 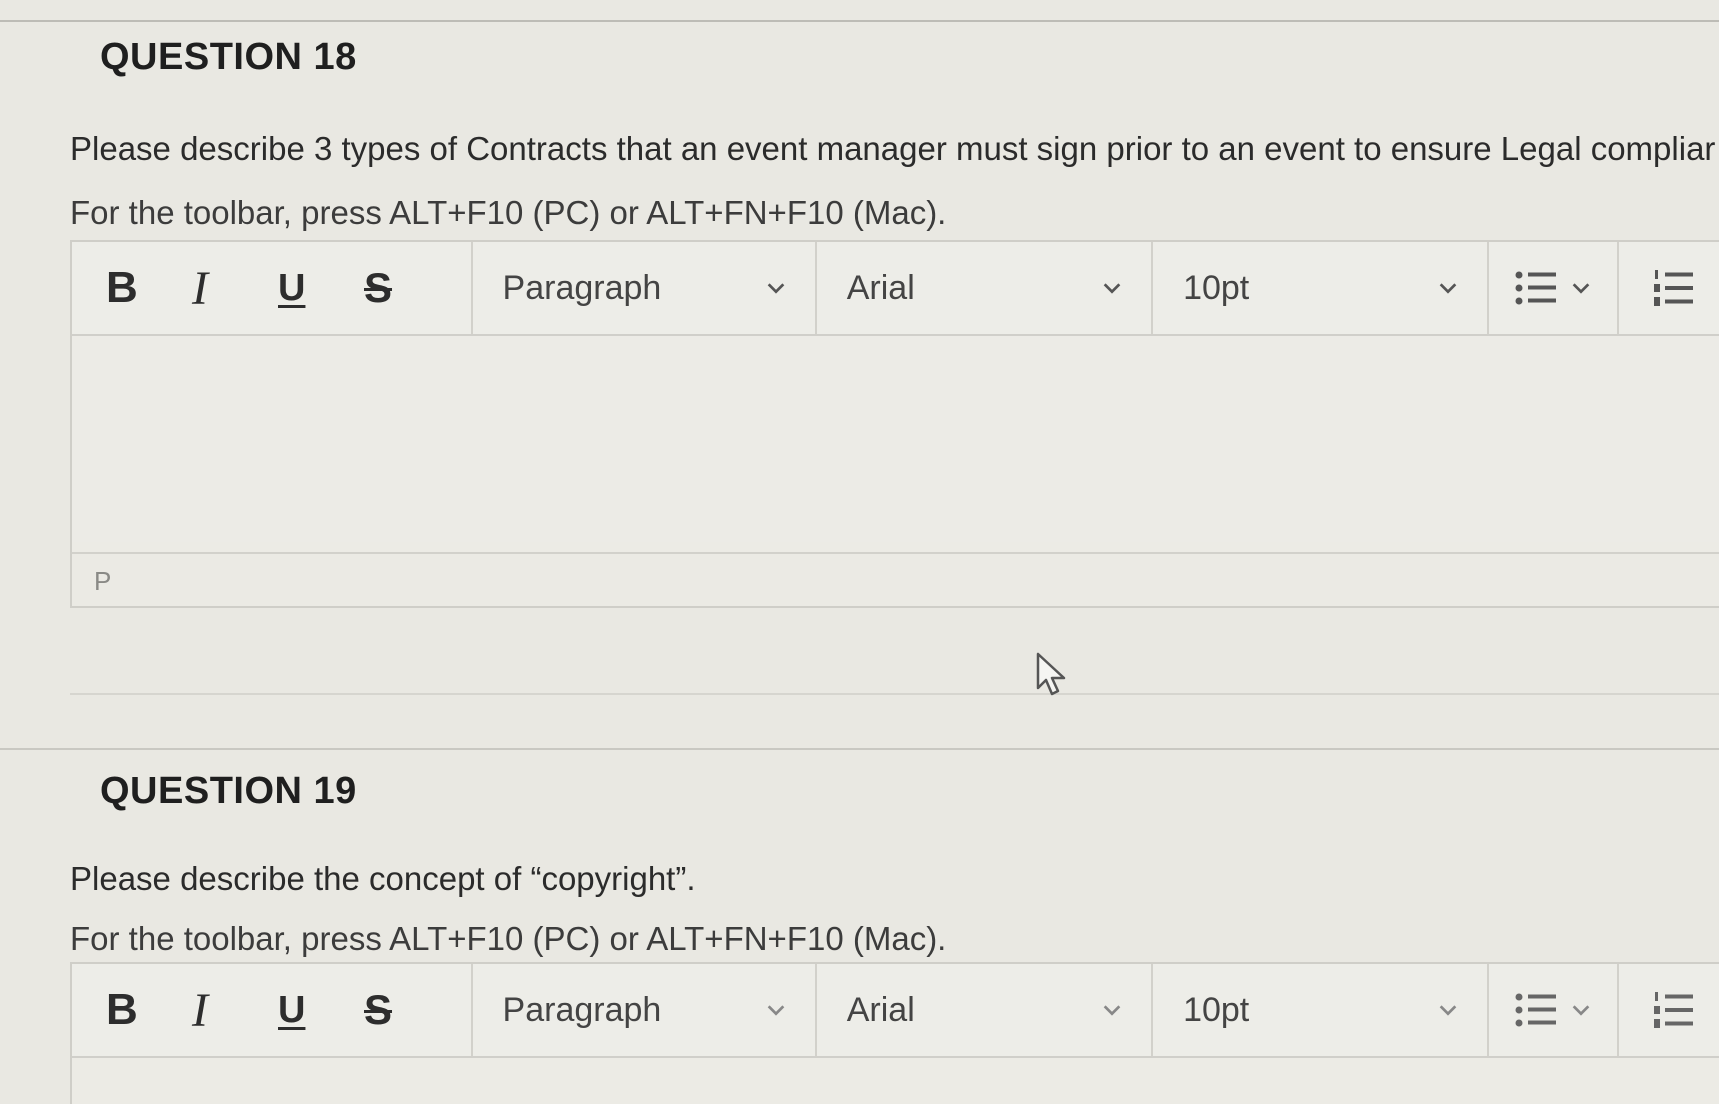 I want to click on question-title: QUESTION 19, so click(x=228, y=791).